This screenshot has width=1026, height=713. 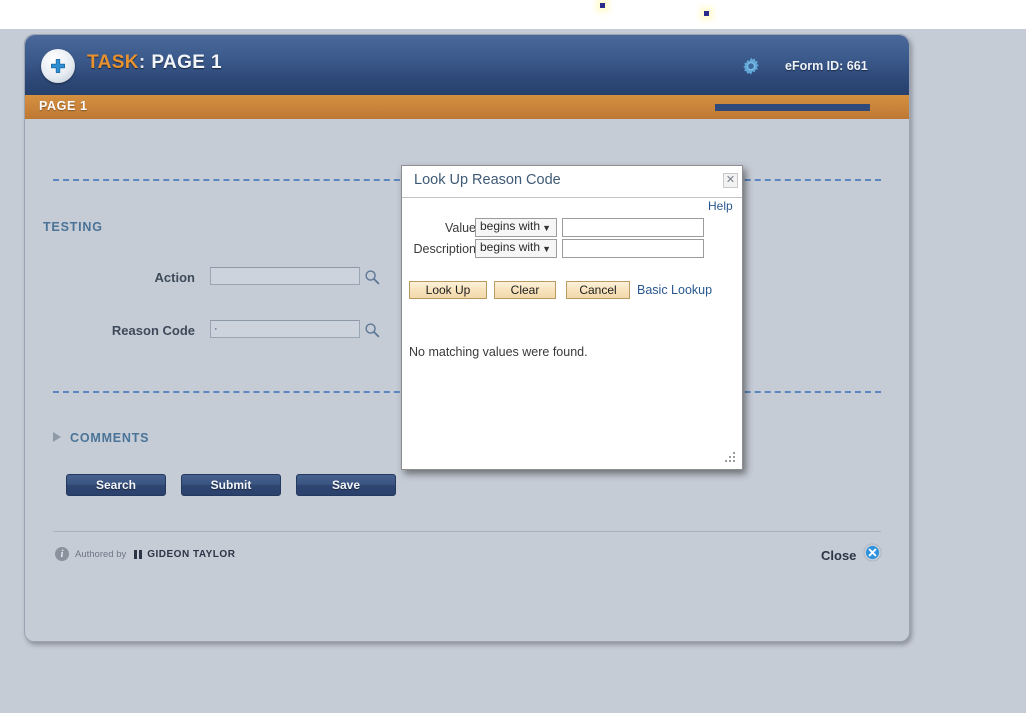 I want to click on section-header-testing: TESTING, so click(x=73, y=227).